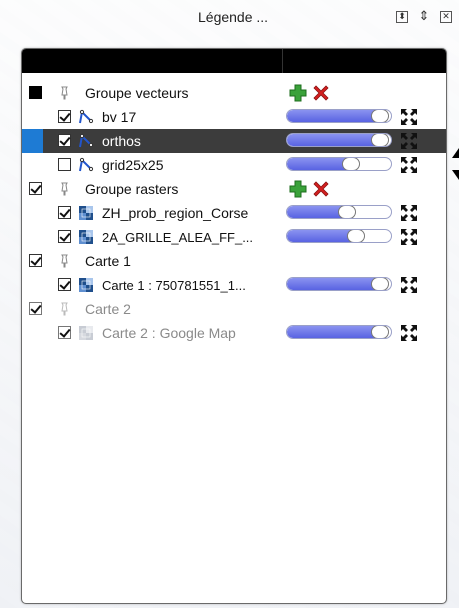  Describe the element at coordinates (424, 16) in the screenshot. I see `pin-icon: ⇕` at that location.